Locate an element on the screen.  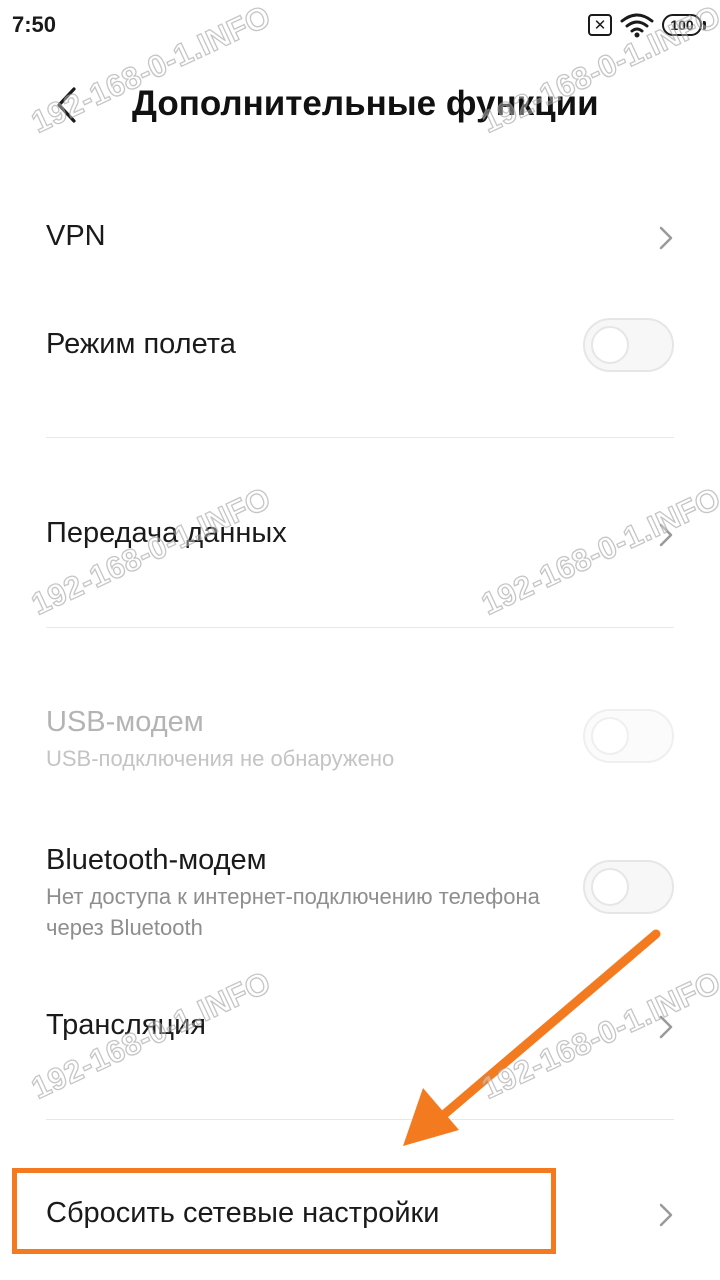
airplane-mode-toggle is located at coordinates (628, 345).